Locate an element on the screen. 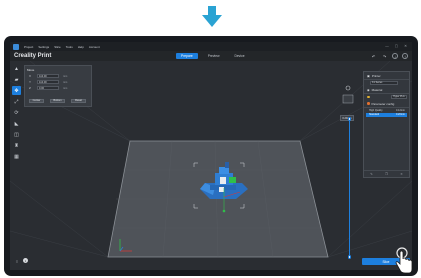 The height and width of the screenshot is (278, 421). move-icon: ✥ is located at coordinates (16, 90).